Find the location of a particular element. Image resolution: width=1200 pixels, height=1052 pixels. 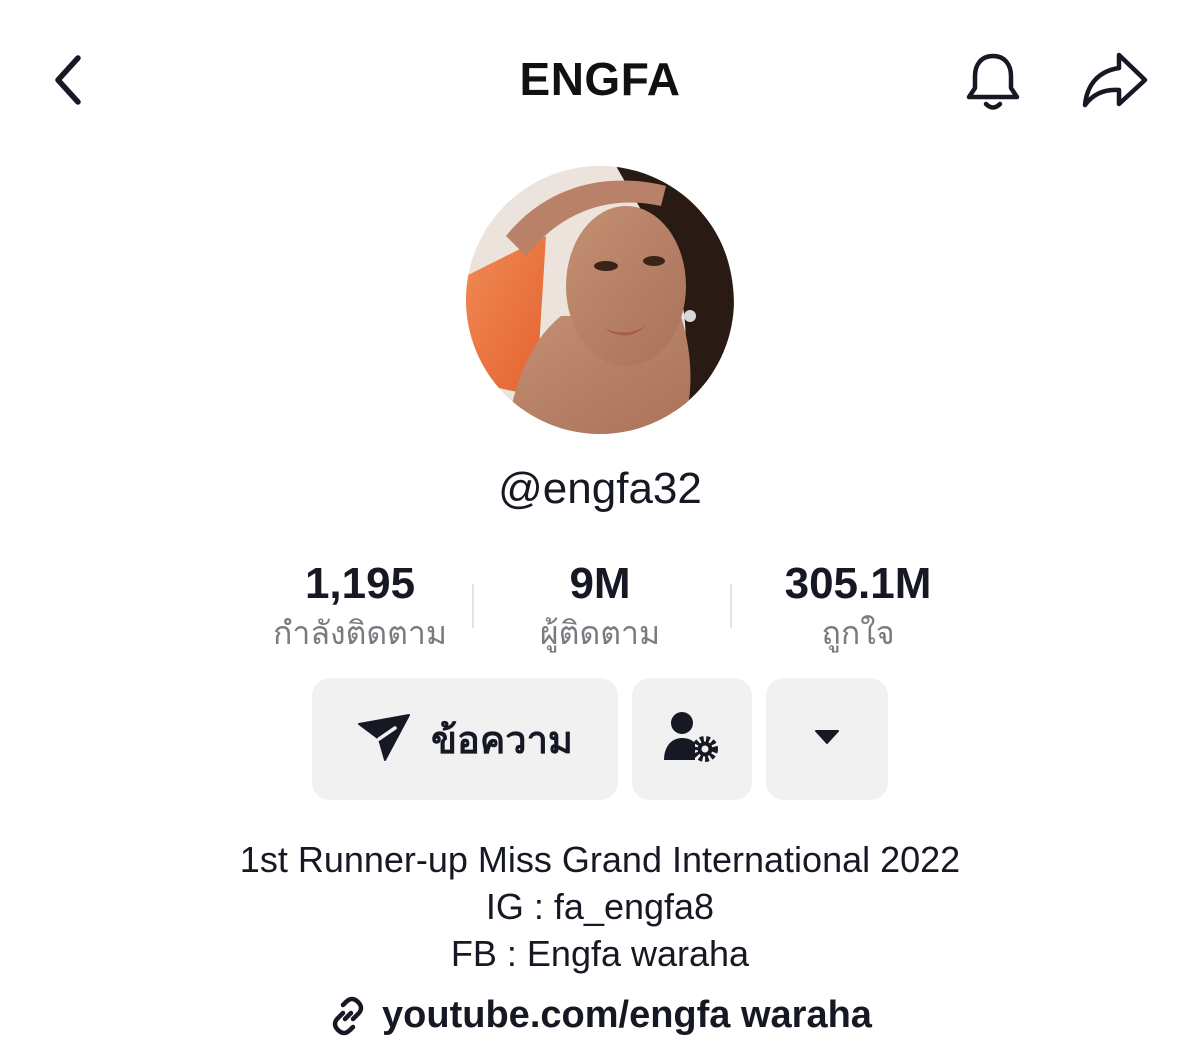

likes-stat: 305.1M ถูกใจ is located at coordinates (858, 605).